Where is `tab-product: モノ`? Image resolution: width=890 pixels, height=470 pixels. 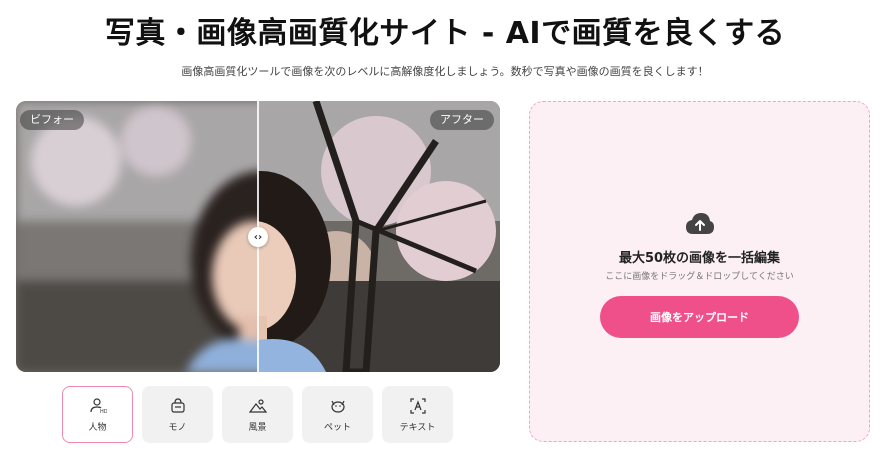 tab-product: モノ is located at coordinates (177, 414).